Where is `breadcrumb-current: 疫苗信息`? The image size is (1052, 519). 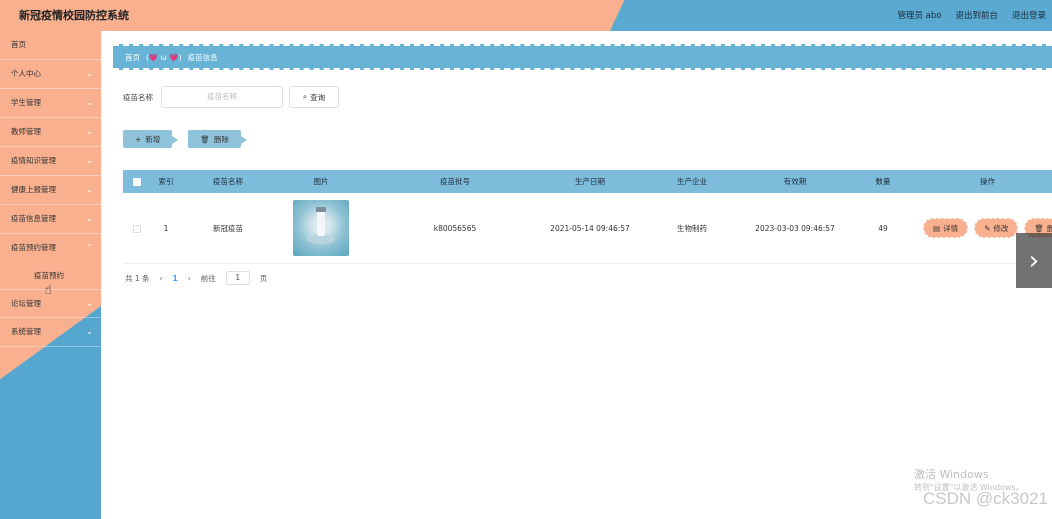 breadcrumb-current: 疫苗信息 is located at coordinates (202, 57).